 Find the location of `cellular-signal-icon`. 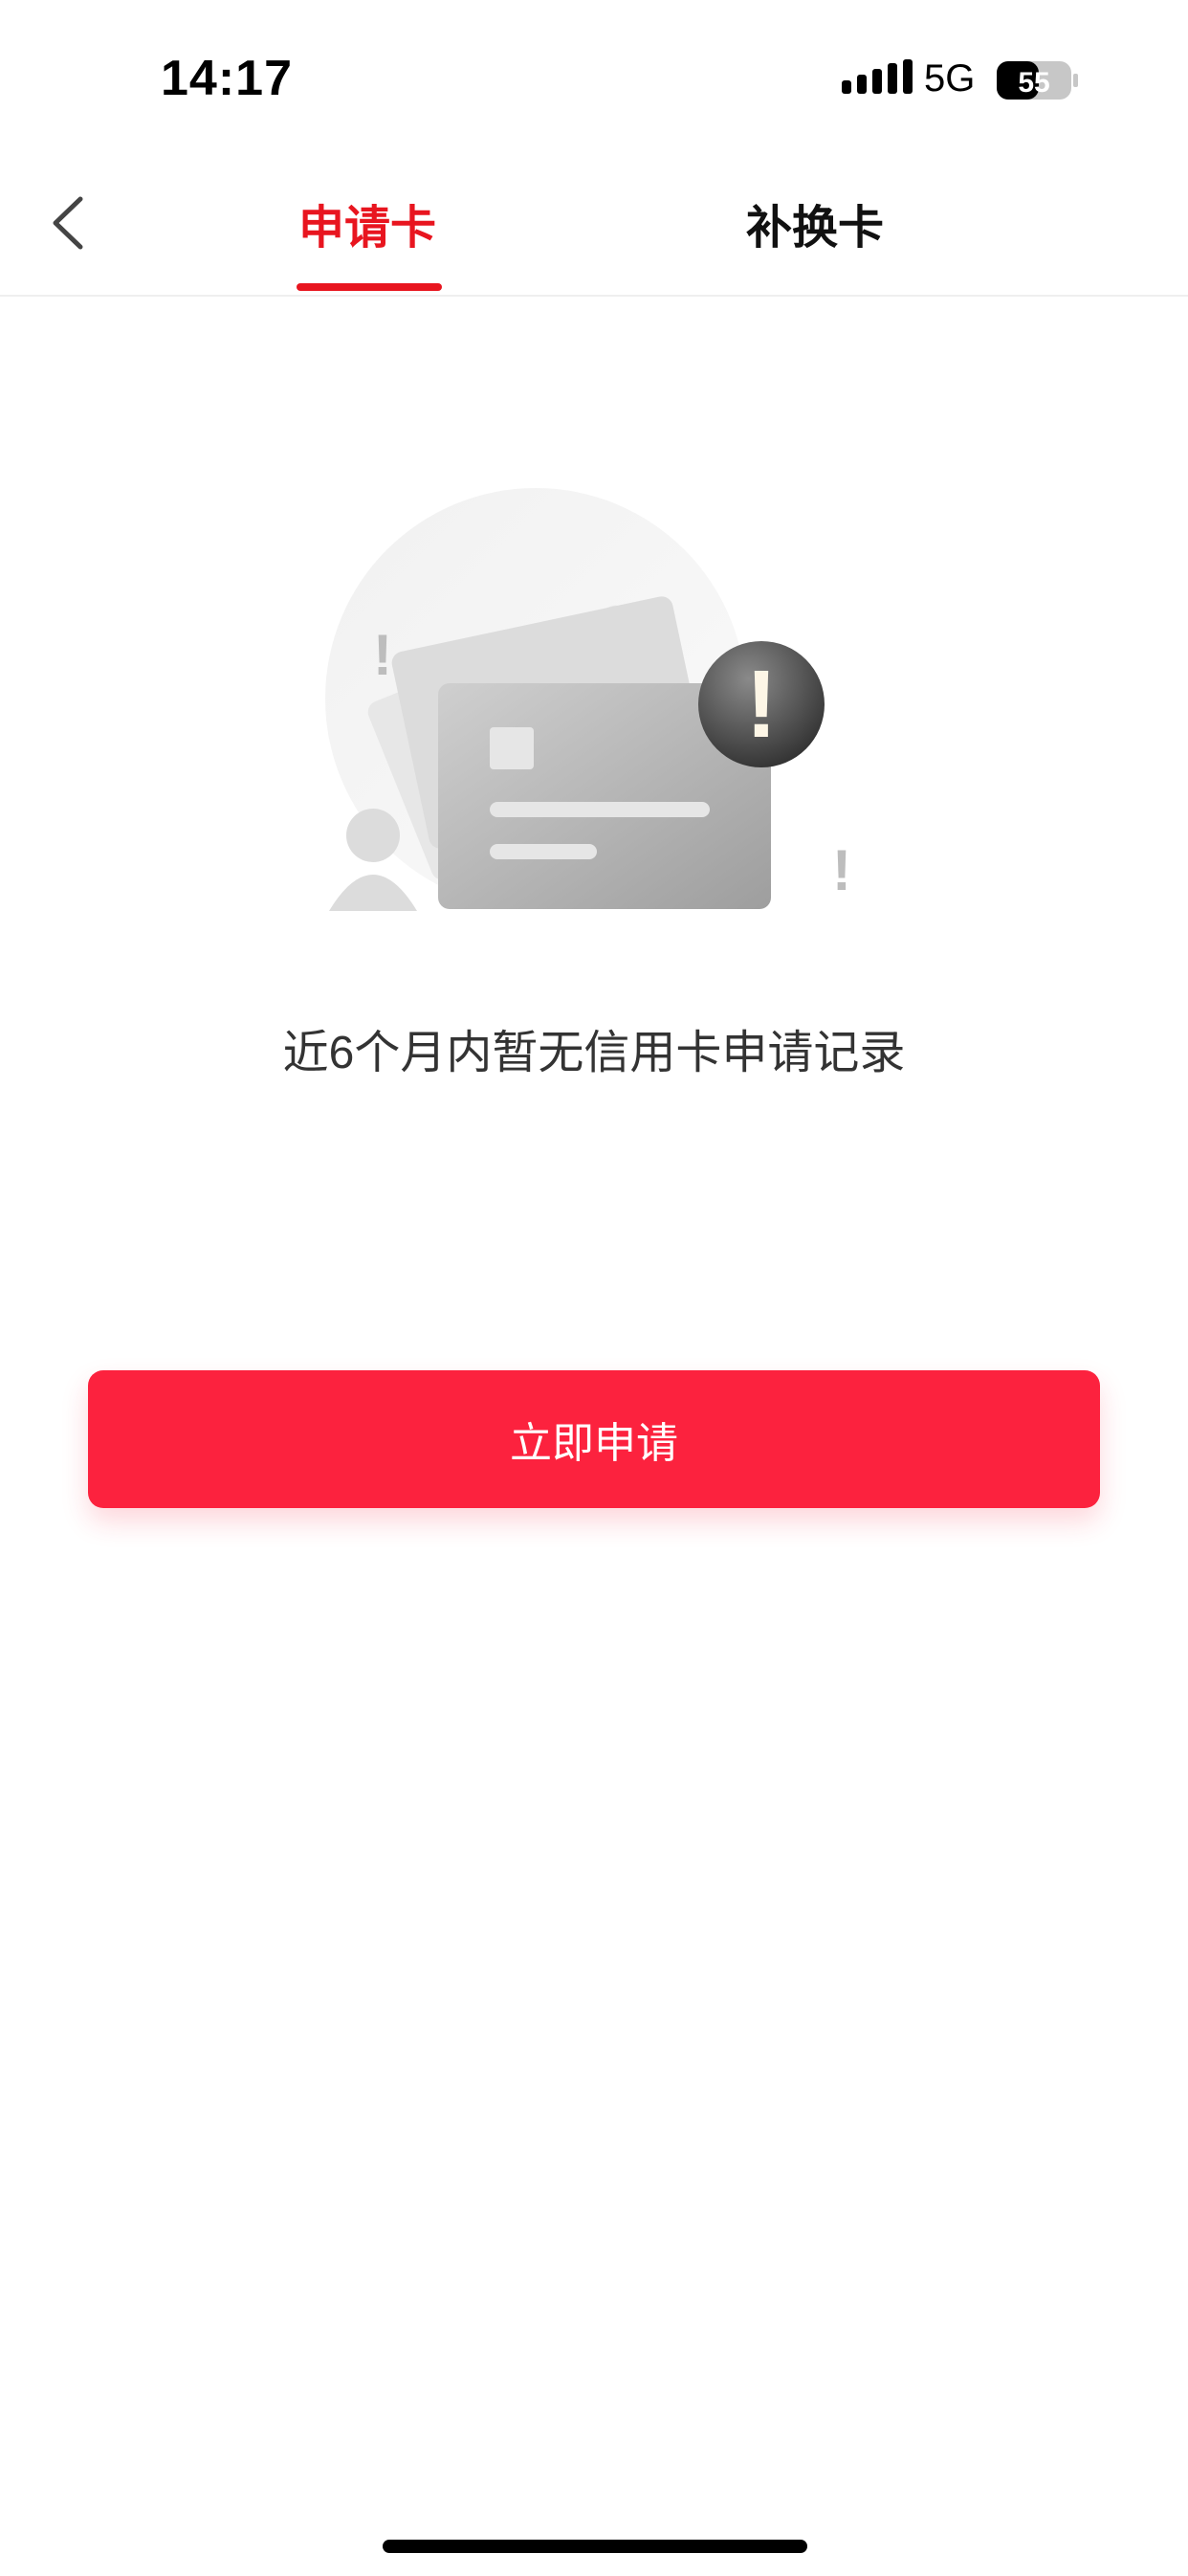

cellular-signal-icon is located at coordinates (877, 76).